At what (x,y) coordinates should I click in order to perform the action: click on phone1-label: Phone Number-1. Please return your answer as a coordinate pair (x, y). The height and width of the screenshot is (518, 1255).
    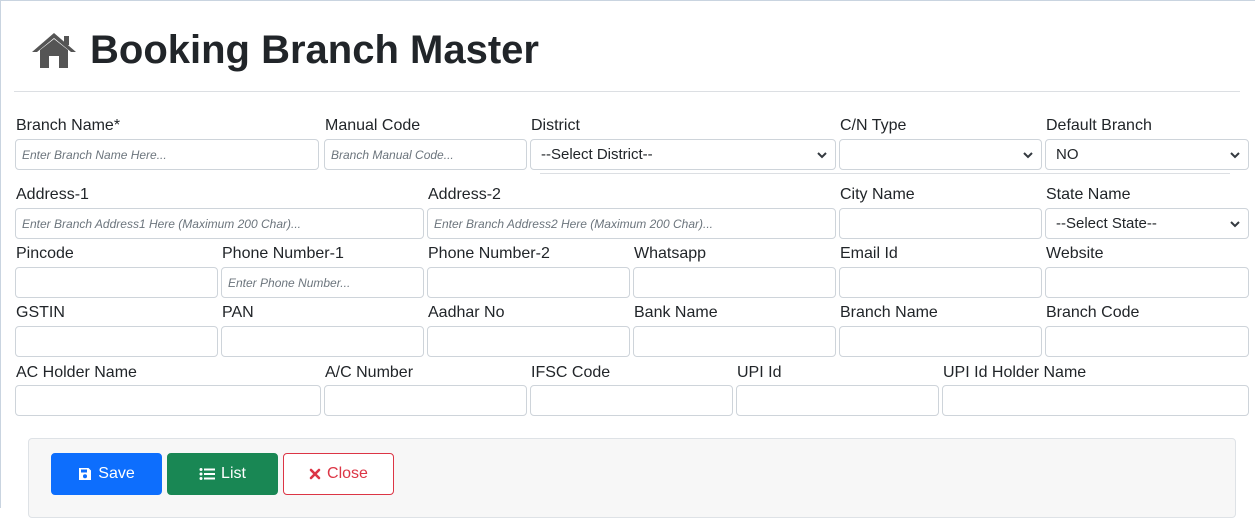
    Looking at the image, I should click on (283, 253).